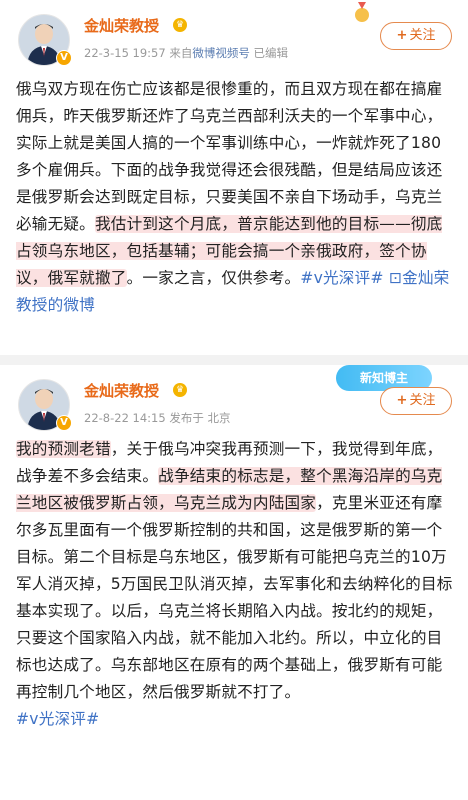  Describe the element at coordinates (186, 418) in the screenshot. I see `source-prefix: 发布于` at that location.